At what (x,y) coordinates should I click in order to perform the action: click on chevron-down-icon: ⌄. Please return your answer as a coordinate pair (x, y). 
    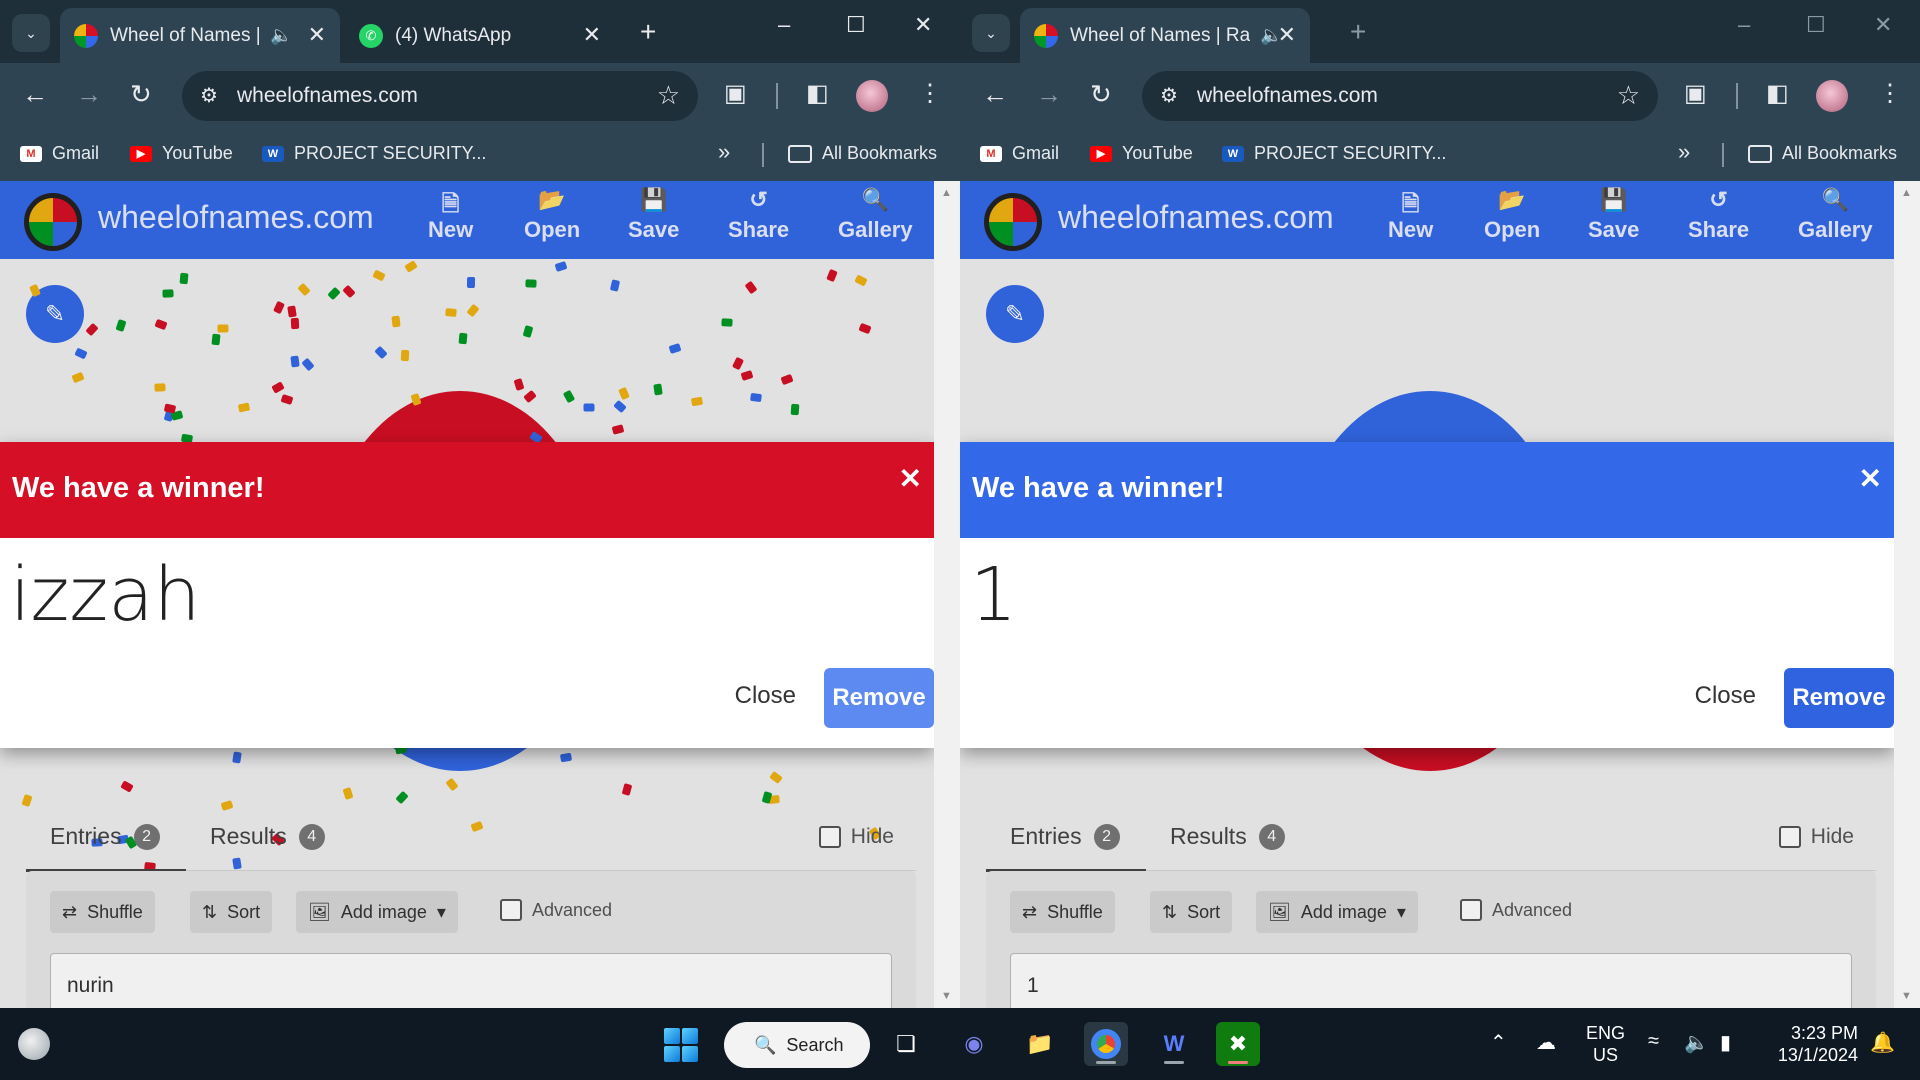
    Looking at the image, I should click on (31, 32).